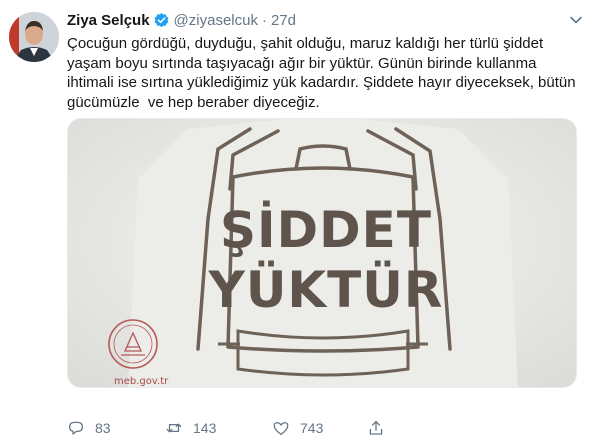 This screenshot has height=448, width=605. I want to click on like-count: 743, so click(312, 428).